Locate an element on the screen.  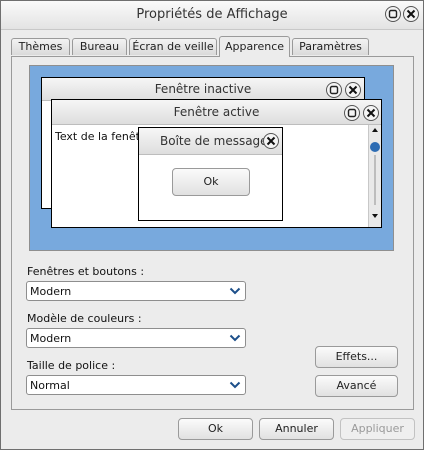
color-scheme-label: Modèle de couleurs : is located at coordinates (84, 318).